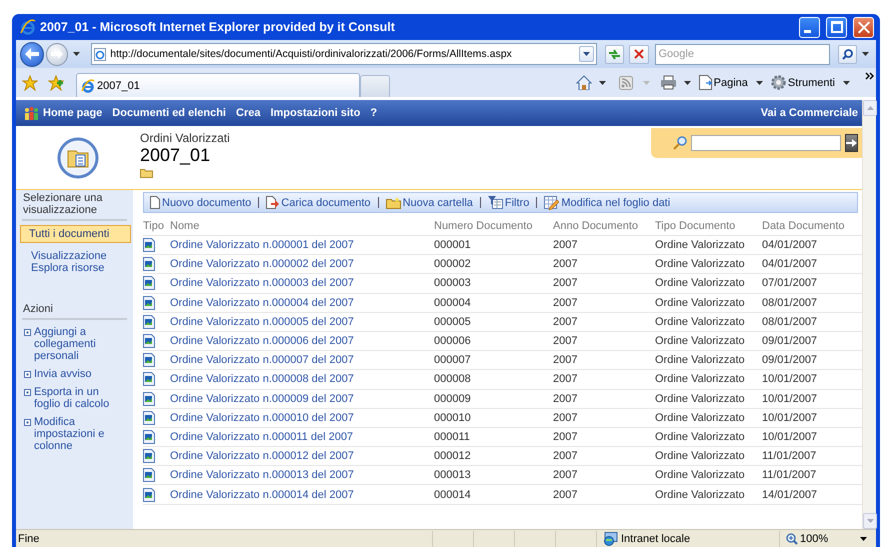  I want to click on minimize-button, so click(809, 27).